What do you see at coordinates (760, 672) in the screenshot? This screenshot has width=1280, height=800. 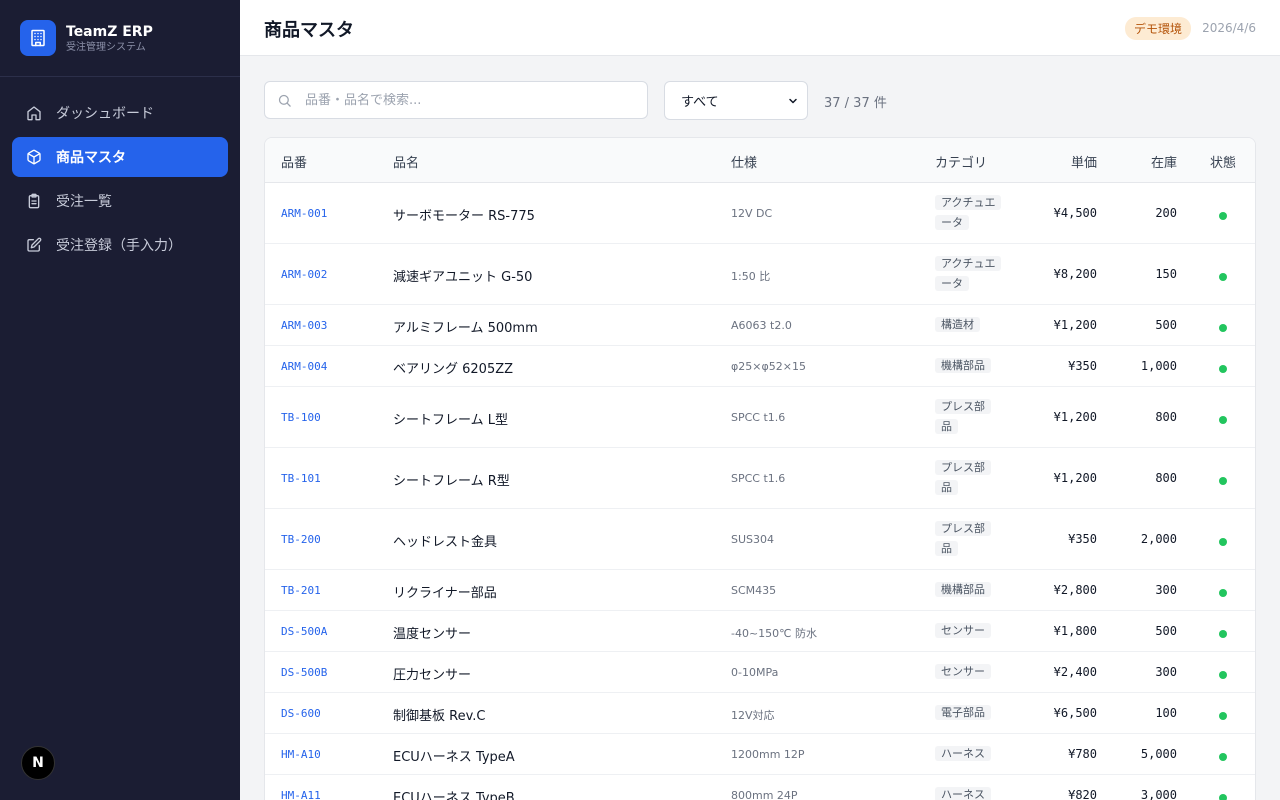 I see `table-row: DS-500B 圧力センサー 0-10MPa センサー ¥2,400 300` at bounding box center [760, 672].